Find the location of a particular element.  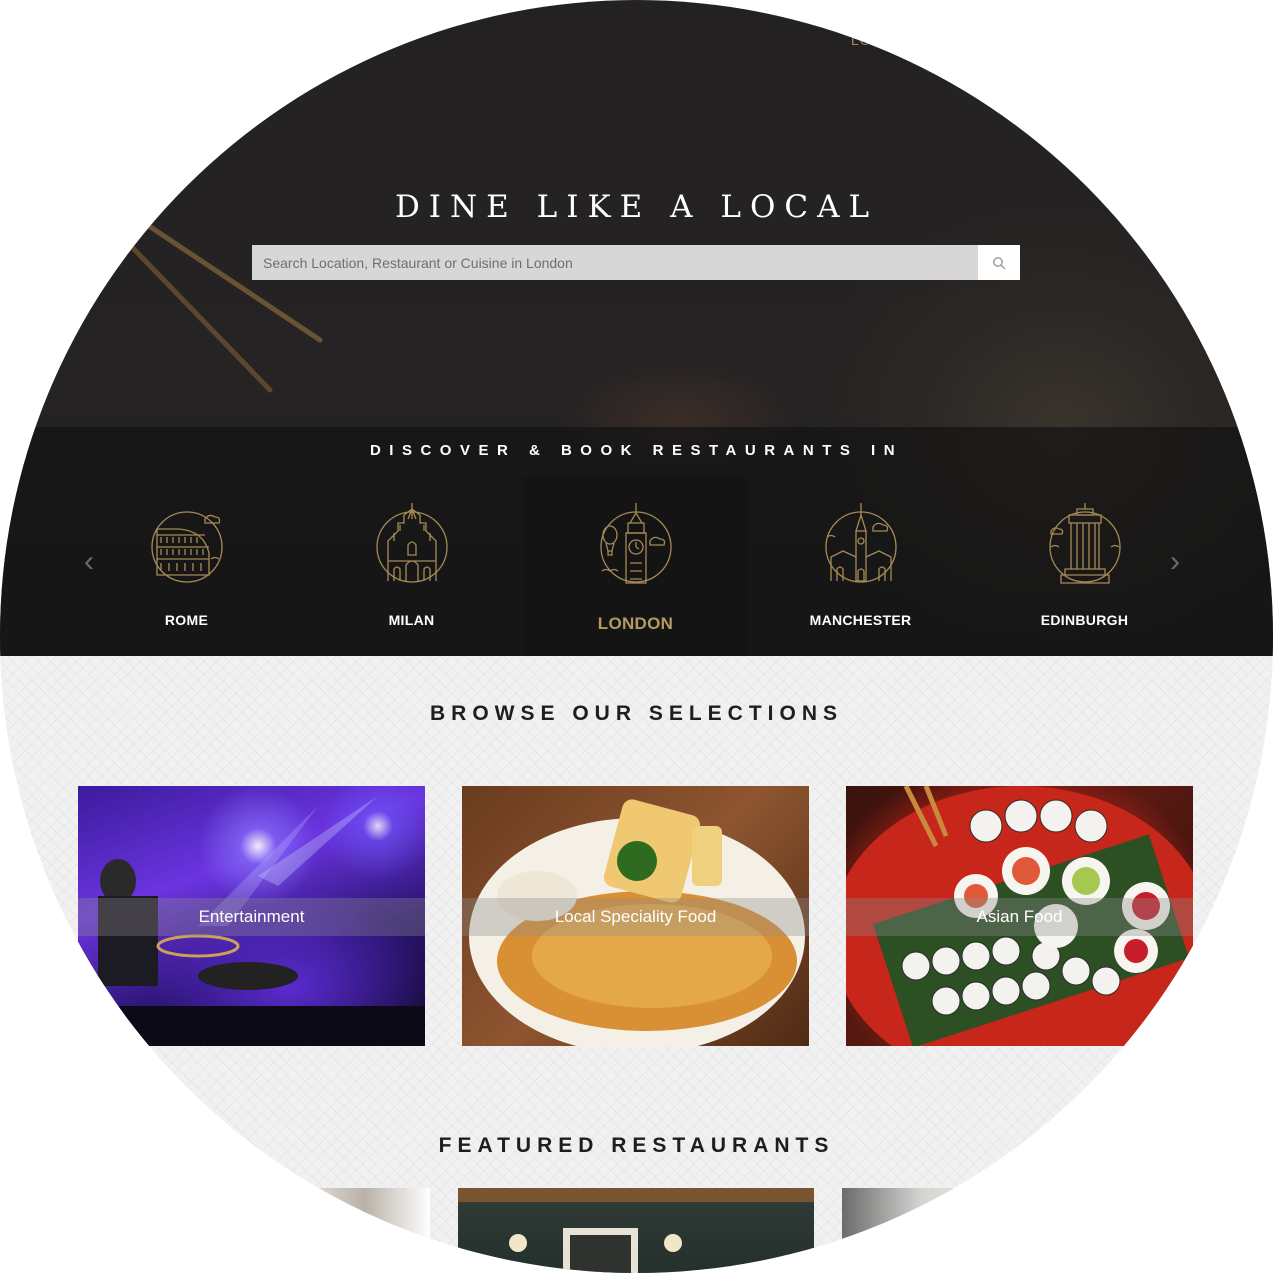

search-bar is located at coordinates (636, 262).